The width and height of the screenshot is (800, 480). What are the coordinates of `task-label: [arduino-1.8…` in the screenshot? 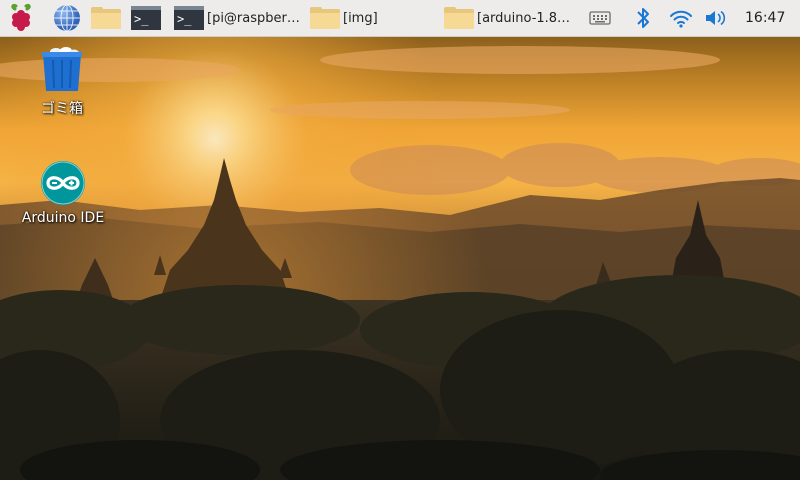 It's located at (524, 18).